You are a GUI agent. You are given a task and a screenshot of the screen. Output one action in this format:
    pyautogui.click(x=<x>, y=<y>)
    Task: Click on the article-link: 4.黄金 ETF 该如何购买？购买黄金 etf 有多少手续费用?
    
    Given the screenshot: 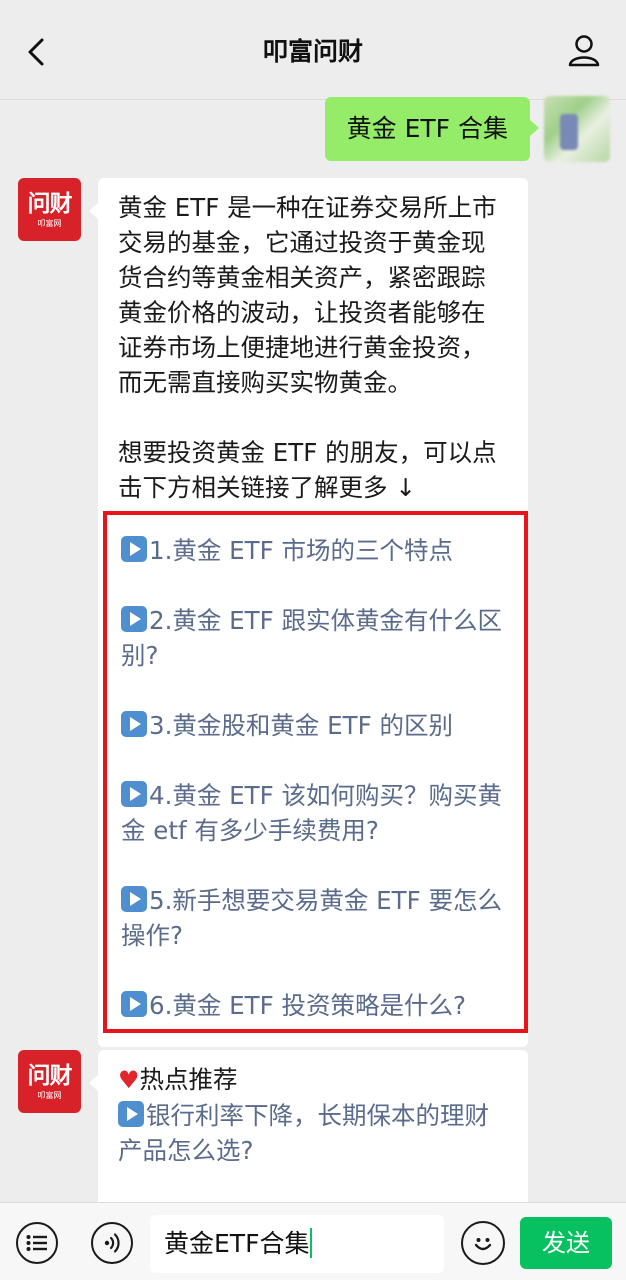 What is the action you would take?
    pyautogui.click(x=315, y=813)
    